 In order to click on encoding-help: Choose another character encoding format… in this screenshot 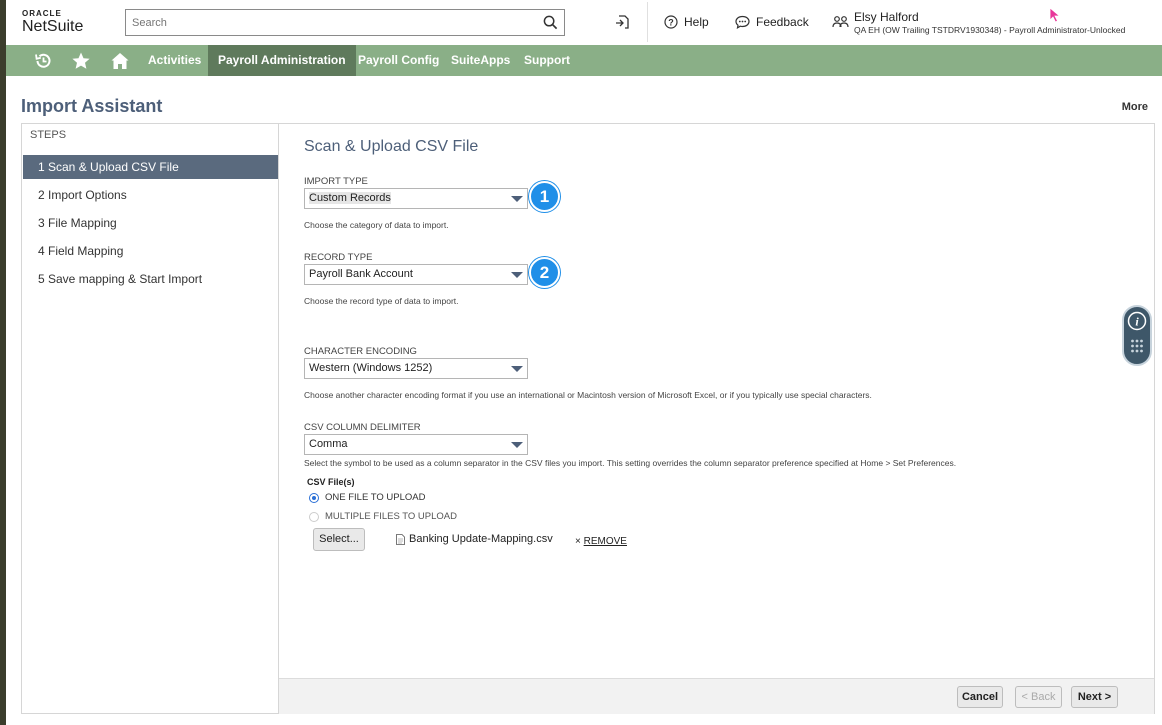, I will do `click(588, 395)`.